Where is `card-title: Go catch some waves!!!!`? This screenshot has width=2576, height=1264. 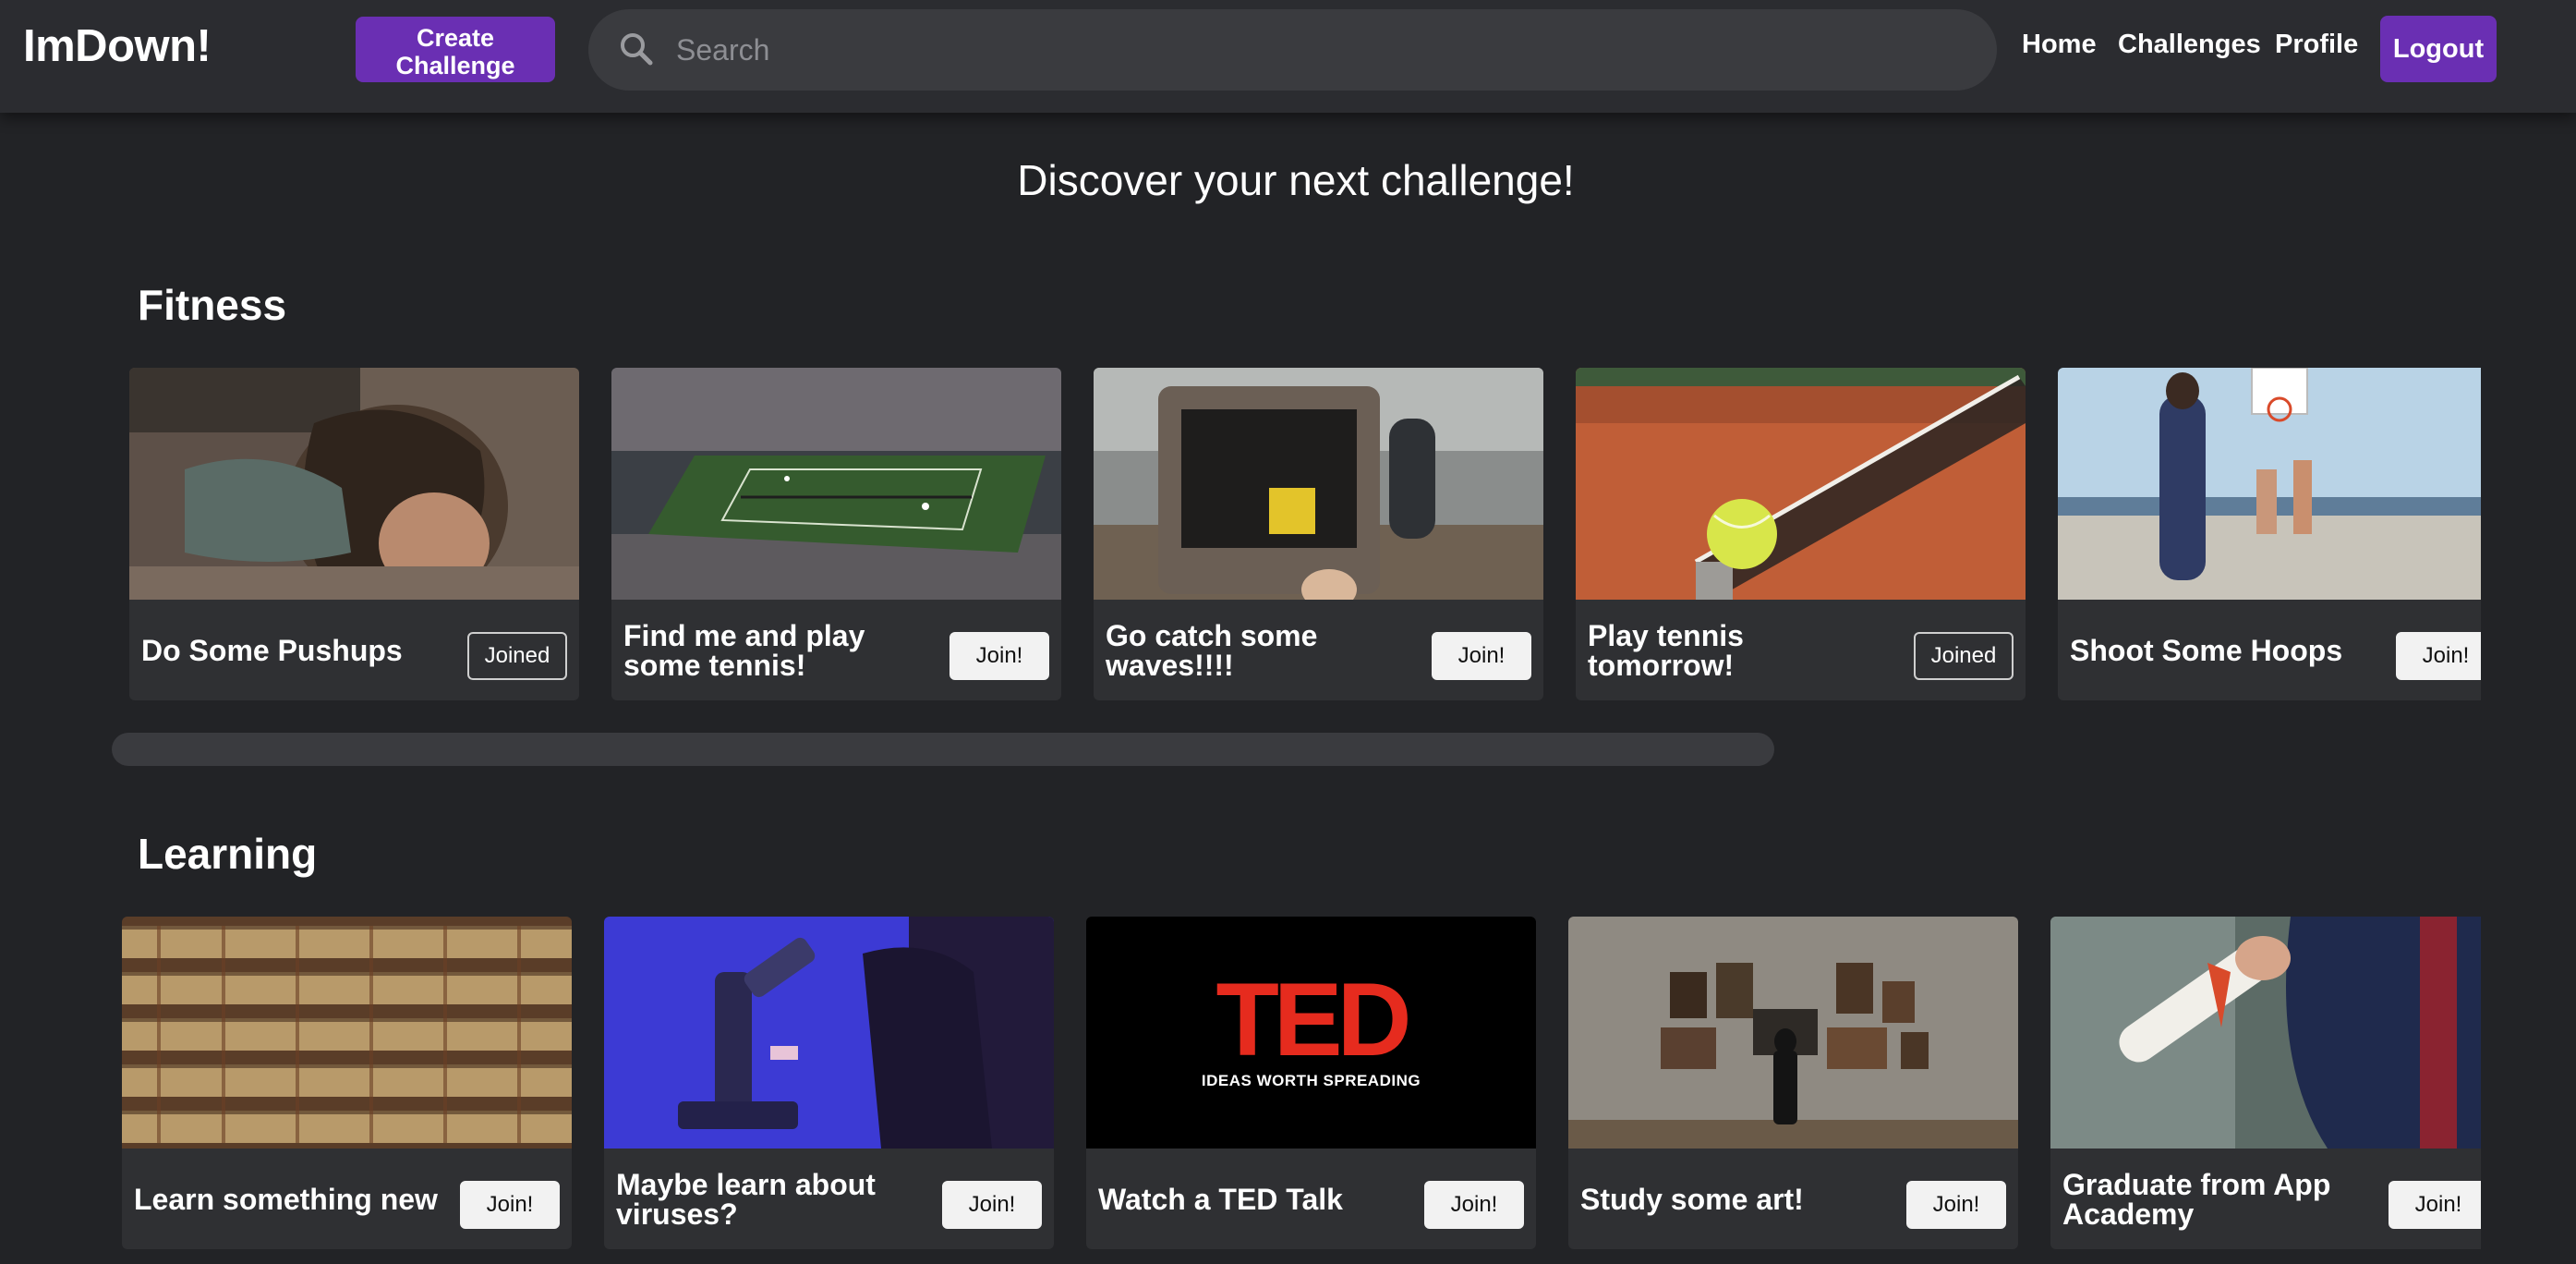 card-title: Go catch some waves!!!! is located at coordinates (1212, 650).